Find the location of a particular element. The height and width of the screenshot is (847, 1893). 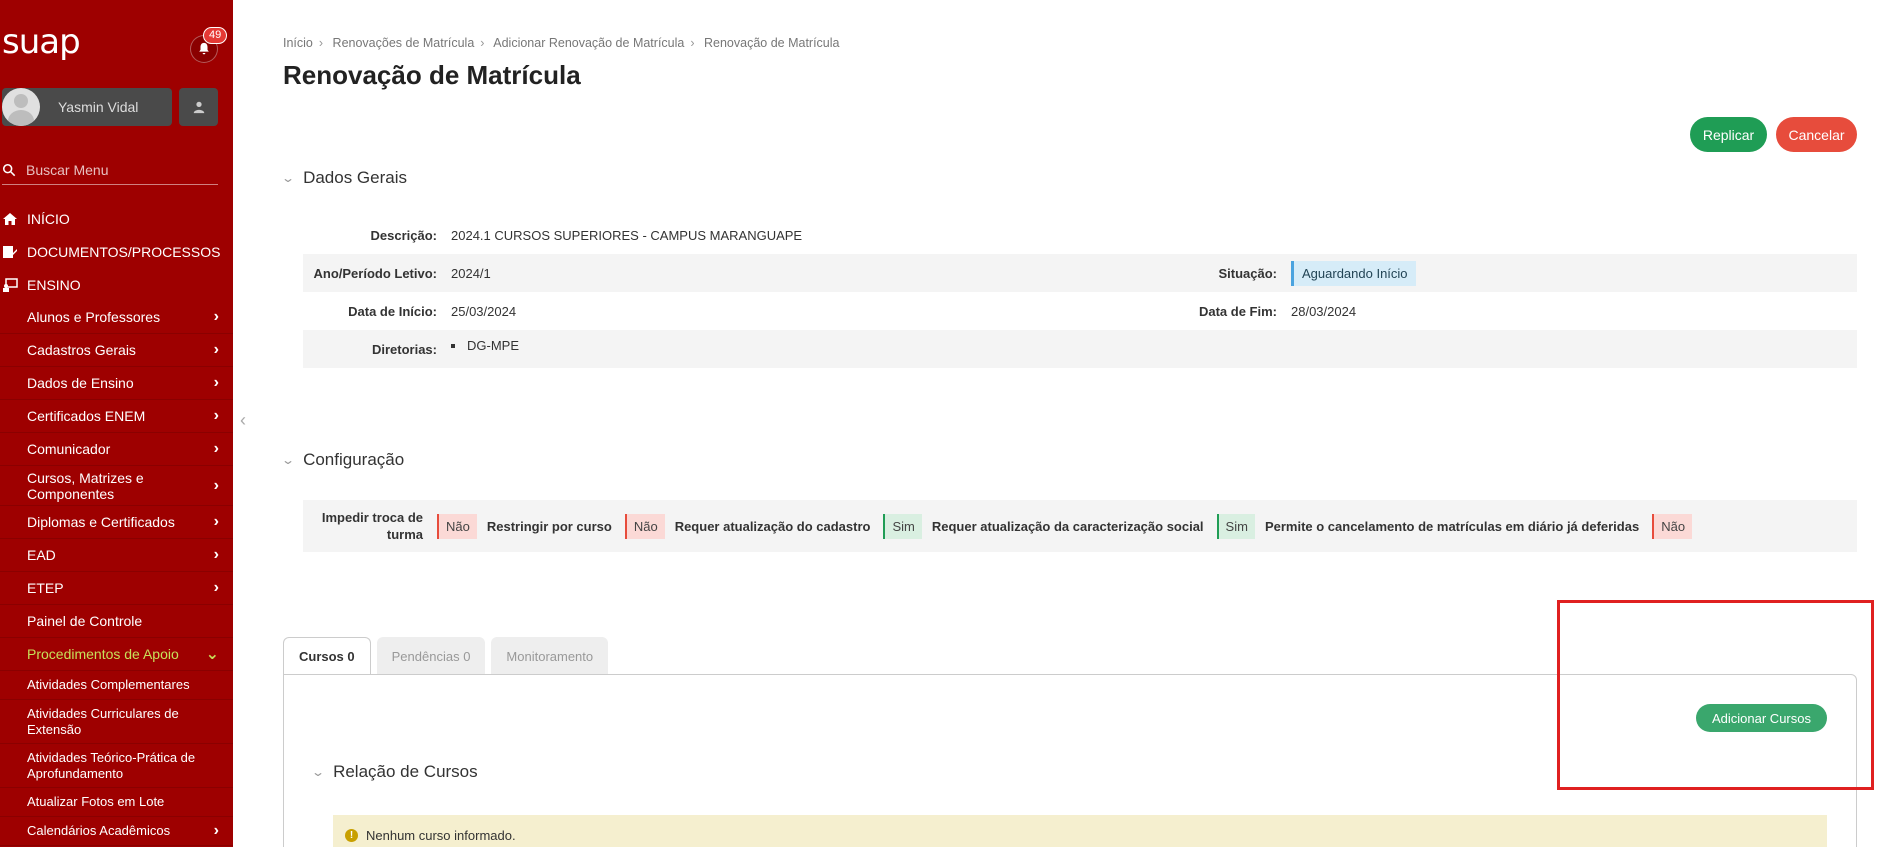

menu-item-diplomas: Diplomas e Certificados › is located at coordinates (116, 522).